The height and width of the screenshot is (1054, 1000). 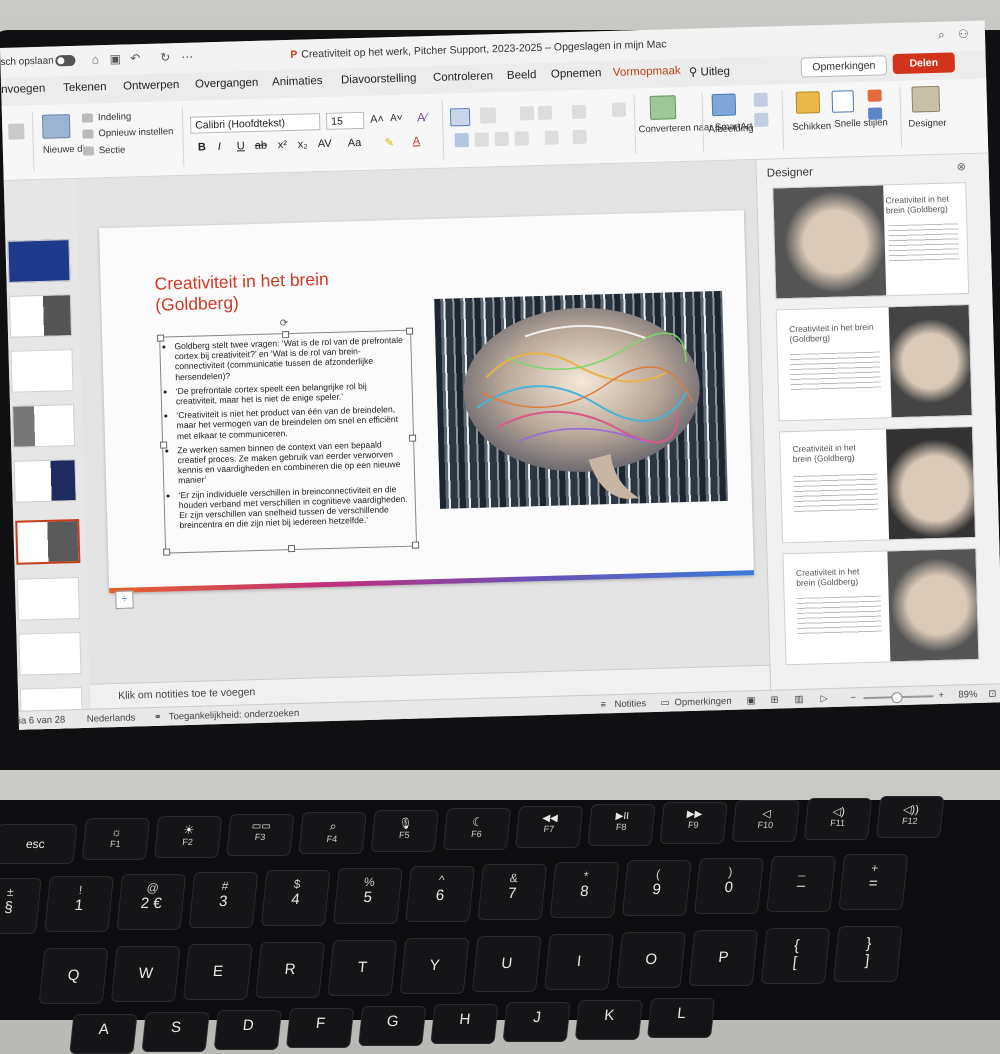 I want to click on arrange-button: Schikken, so click(x=811, y=127).